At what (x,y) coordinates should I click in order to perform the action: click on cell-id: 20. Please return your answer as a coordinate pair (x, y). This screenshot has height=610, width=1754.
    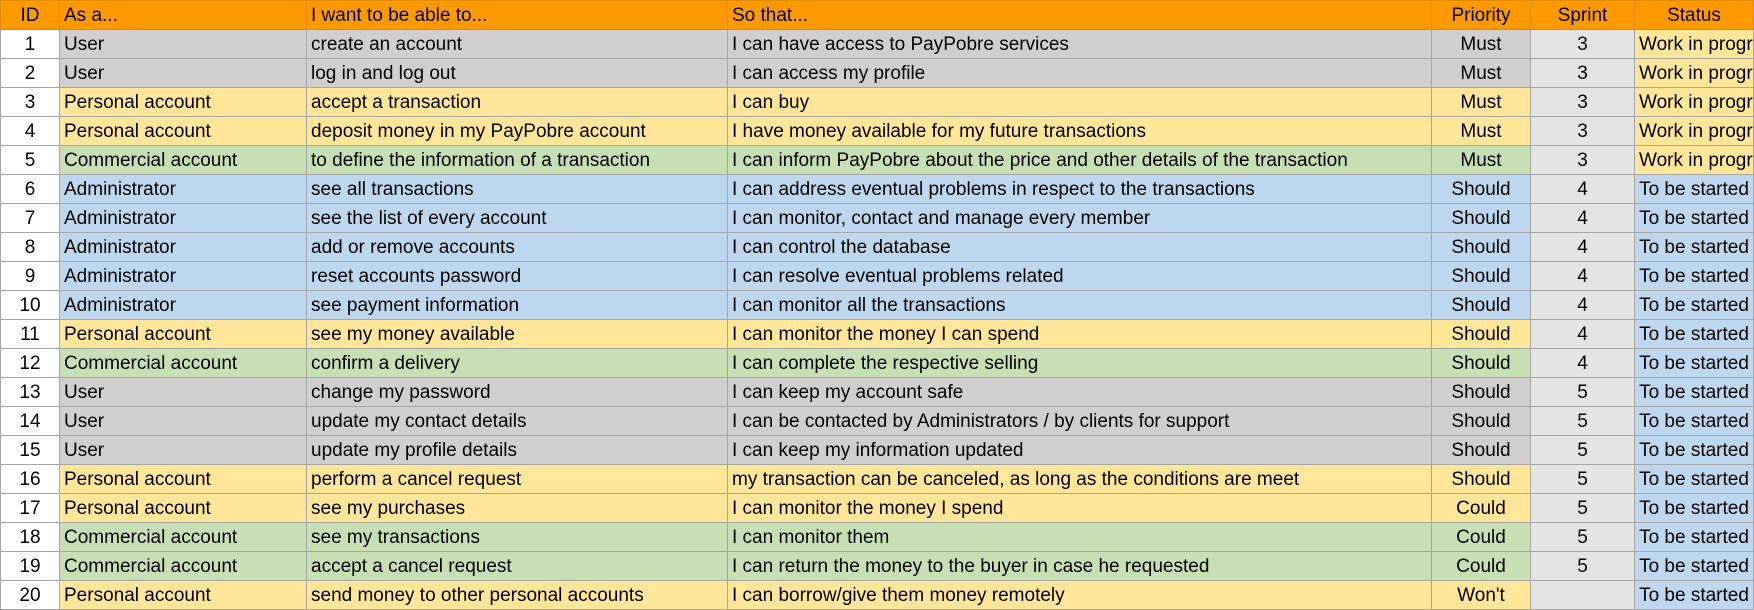
    Looking at the image, I should click on (30, 595).